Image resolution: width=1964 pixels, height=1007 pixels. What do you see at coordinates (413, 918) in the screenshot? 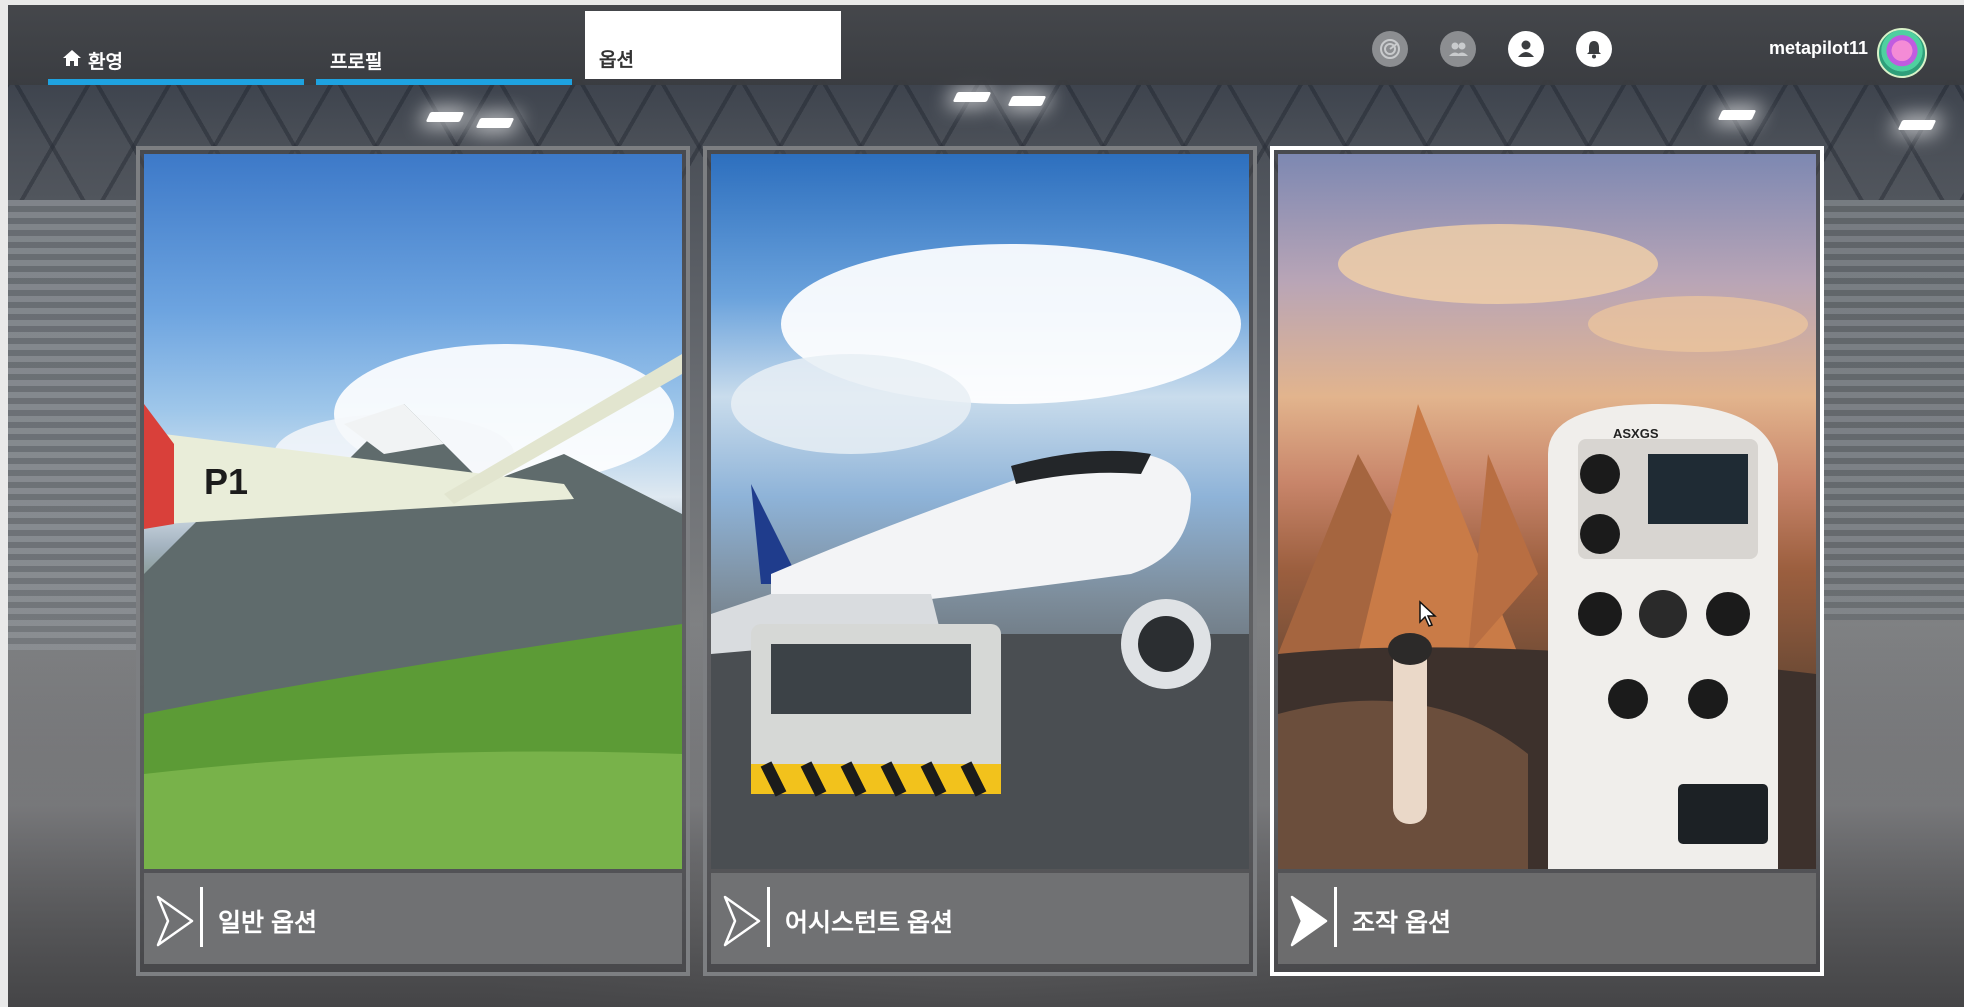
I see `card-general-options-footer: 일반 옵션` at bounding box center [413, 918].